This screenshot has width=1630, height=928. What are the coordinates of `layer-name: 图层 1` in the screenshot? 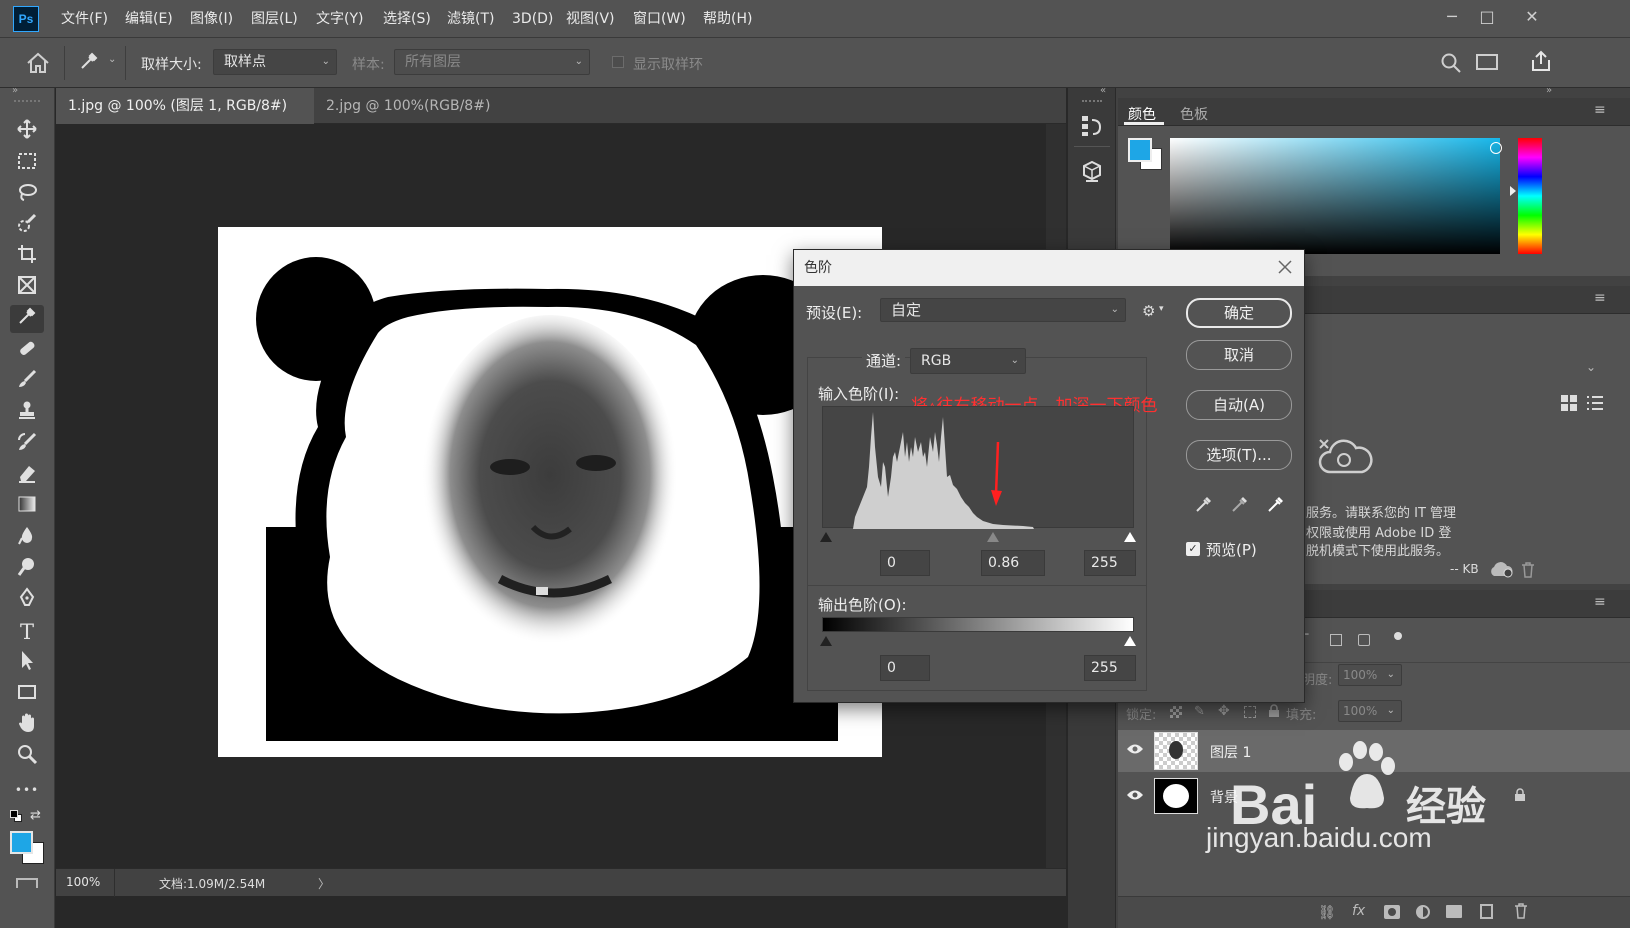 It's located at (1230, 752).